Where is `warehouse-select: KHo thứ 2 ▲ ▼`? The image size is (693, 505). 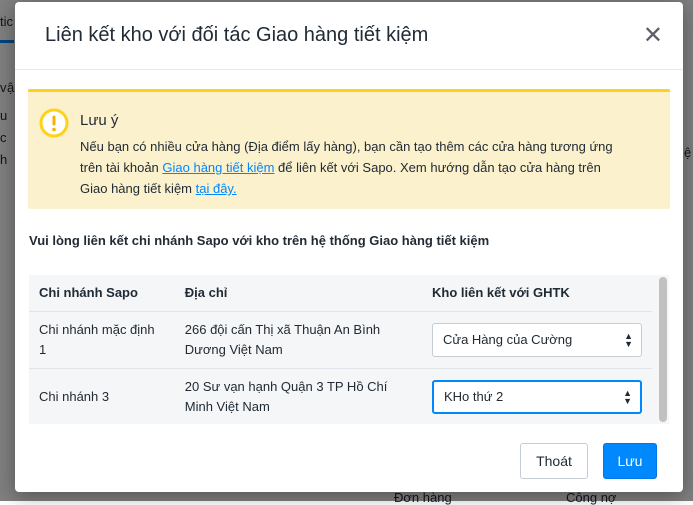 warehouse-select: KHo thứ 2 ▲ ▼ is located at coordinates (536, 396).